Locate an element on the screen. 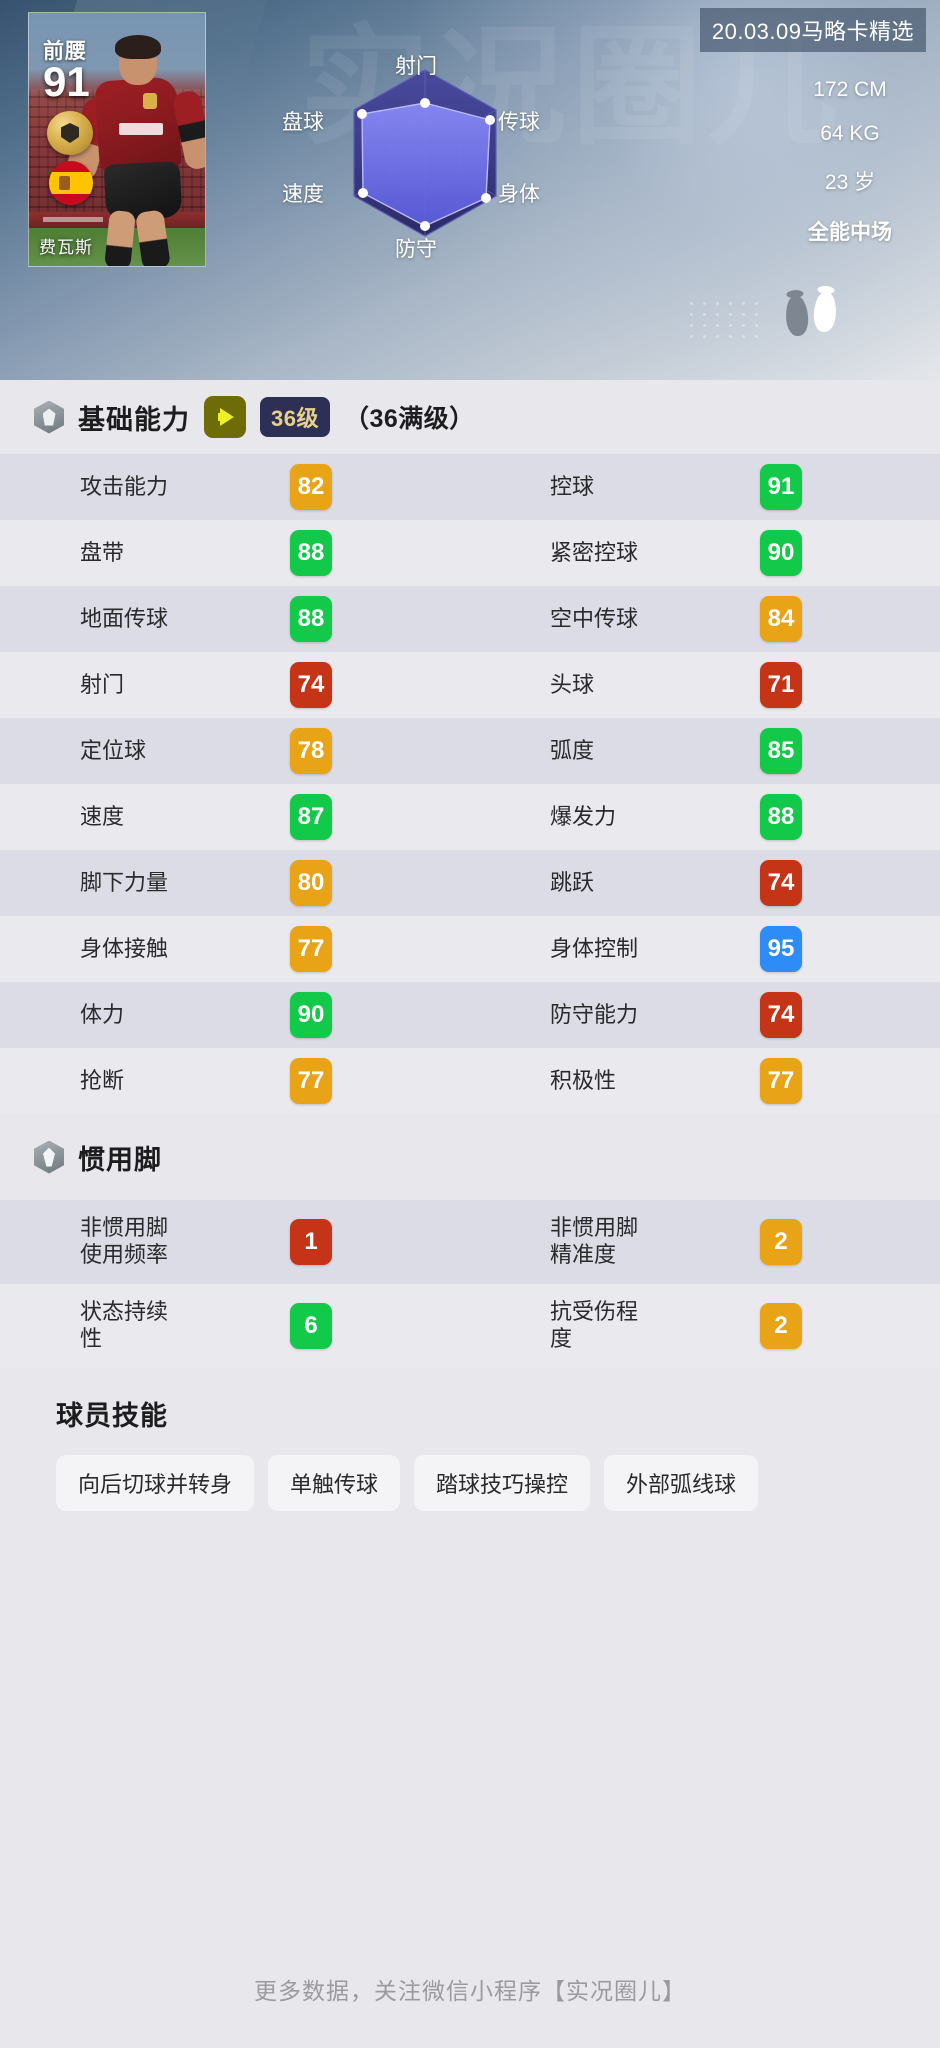 This screenshot has width=940, height=2048. stat-cell: 抗受伤程度 2 is located at coordinates (705, 1326).